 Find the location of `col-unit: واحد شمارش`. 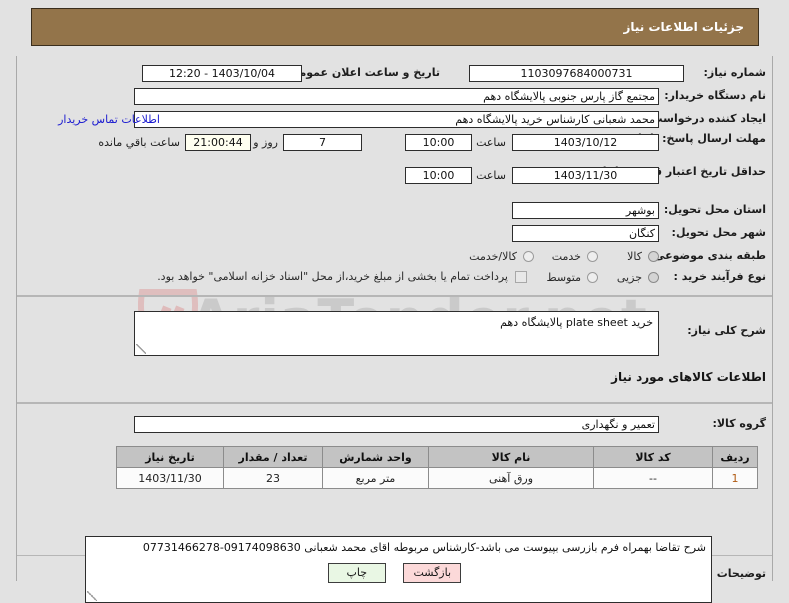

col-unit: واحد شمارش is located at coordinates (375, 457).